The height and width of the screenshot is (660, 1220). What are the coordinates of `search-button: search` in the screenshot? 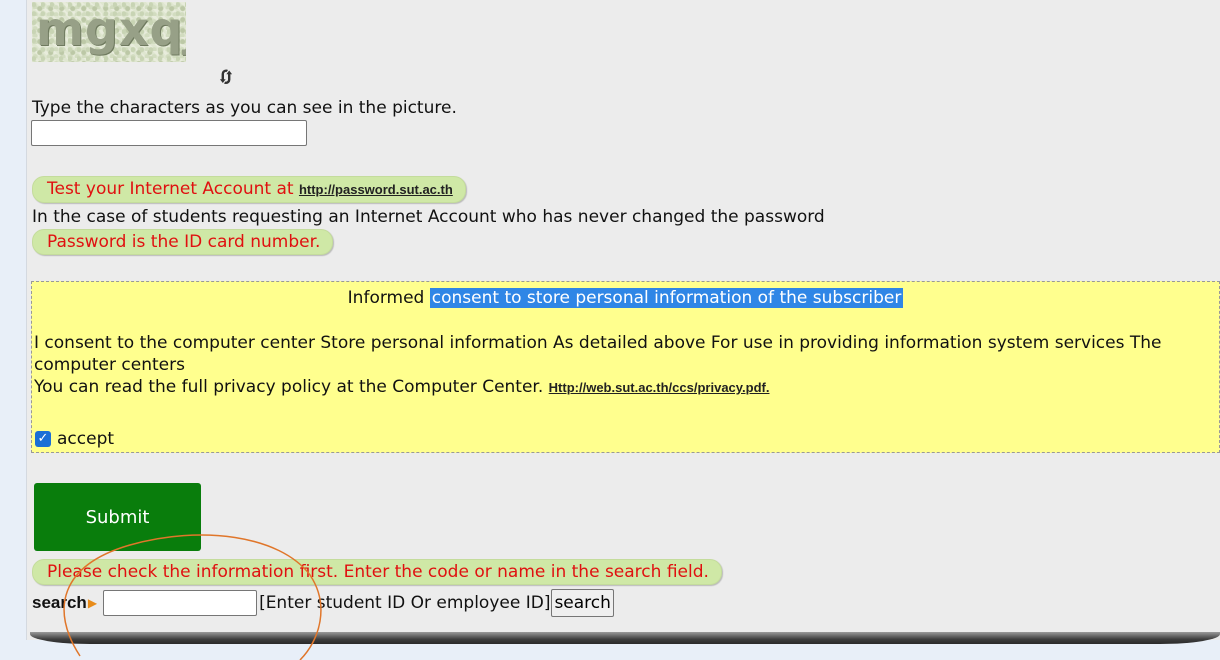 It's located at (582, 603).